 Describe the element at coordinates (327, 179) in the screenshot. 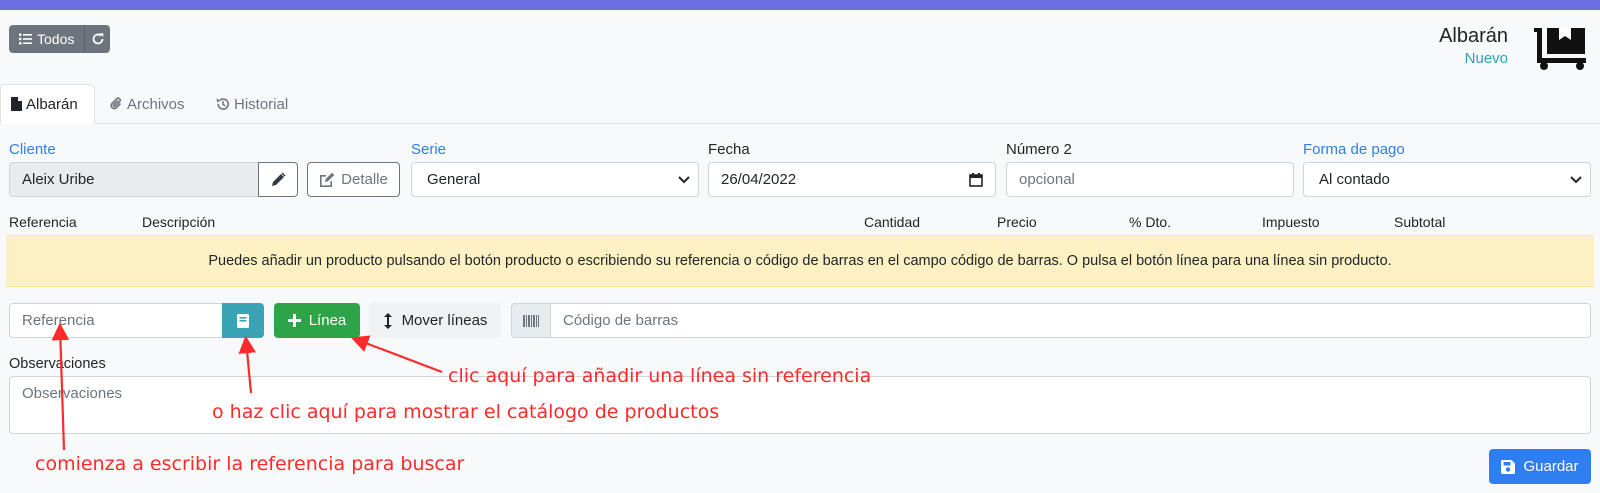

I see `edit-icon` at that location.